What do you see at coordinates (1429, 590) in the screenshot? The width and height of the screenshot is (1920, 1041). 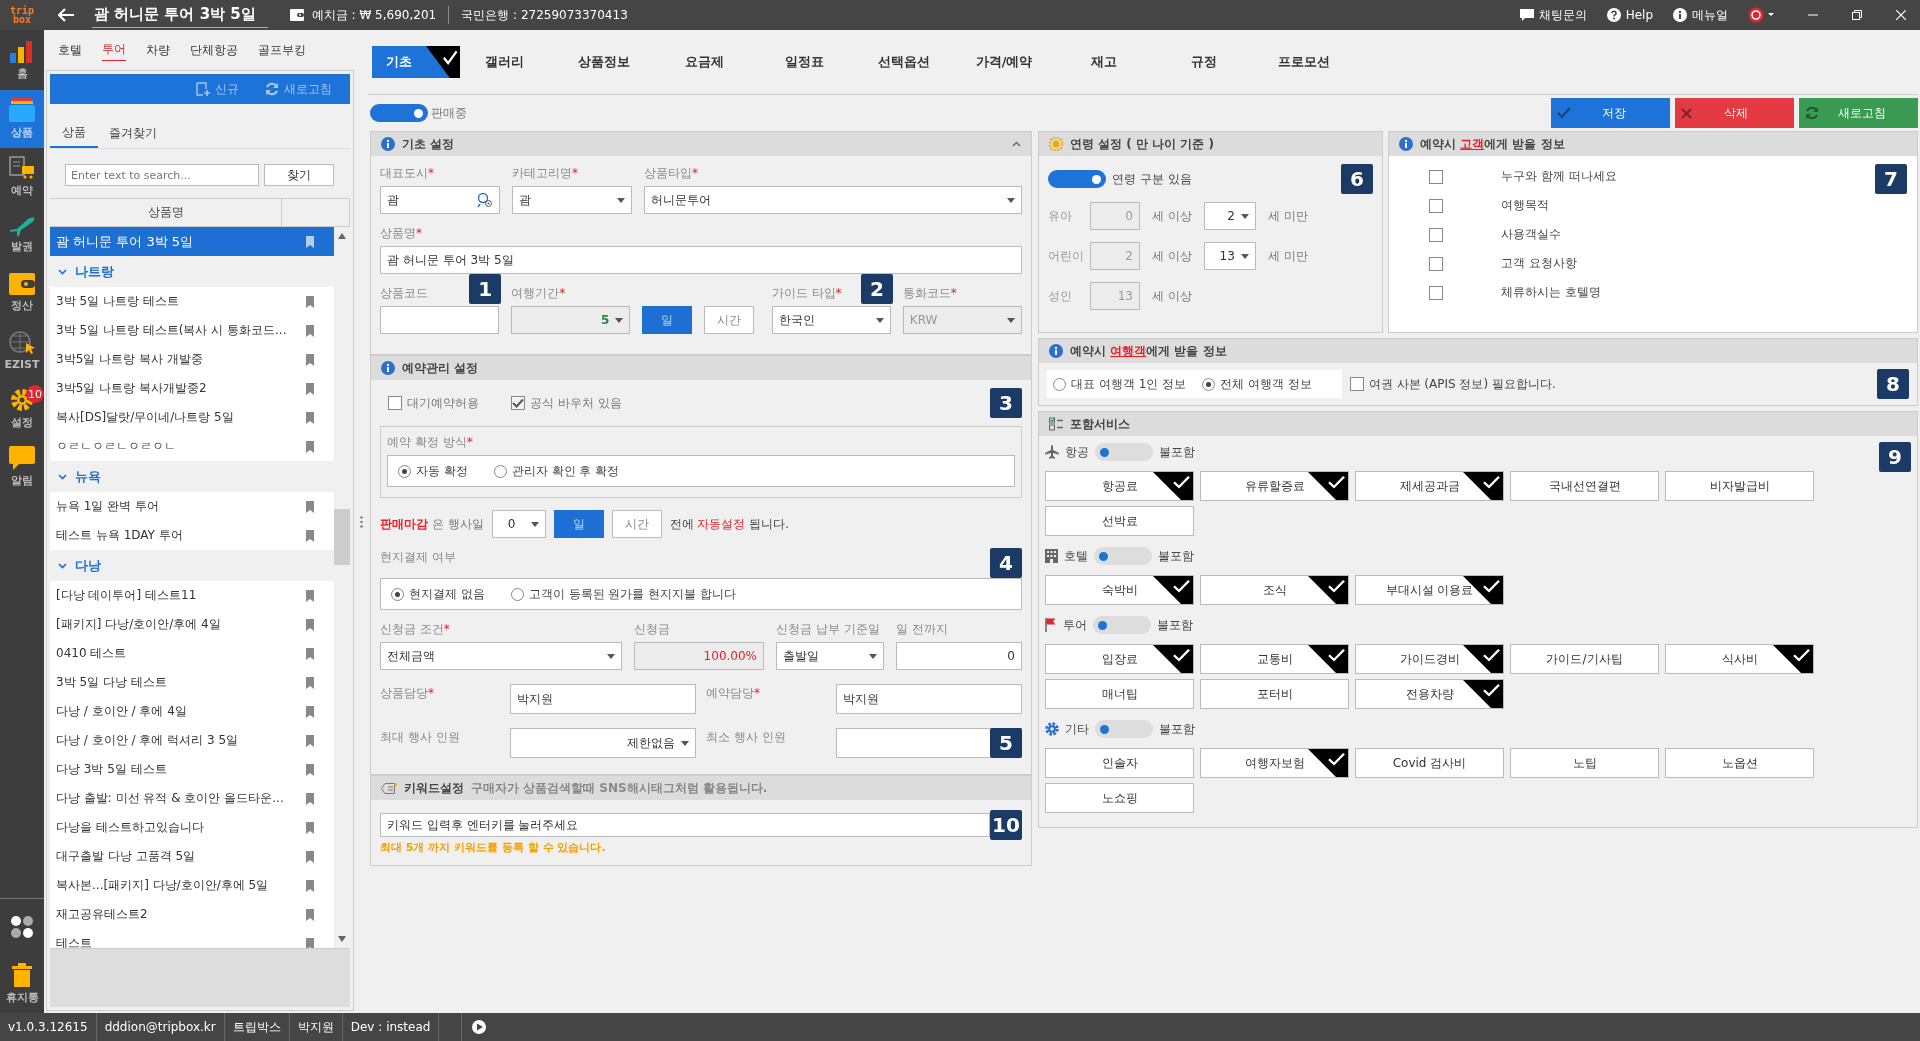 I see `service-option: 부대시설 이용료` at bounding box center [1429, 590].